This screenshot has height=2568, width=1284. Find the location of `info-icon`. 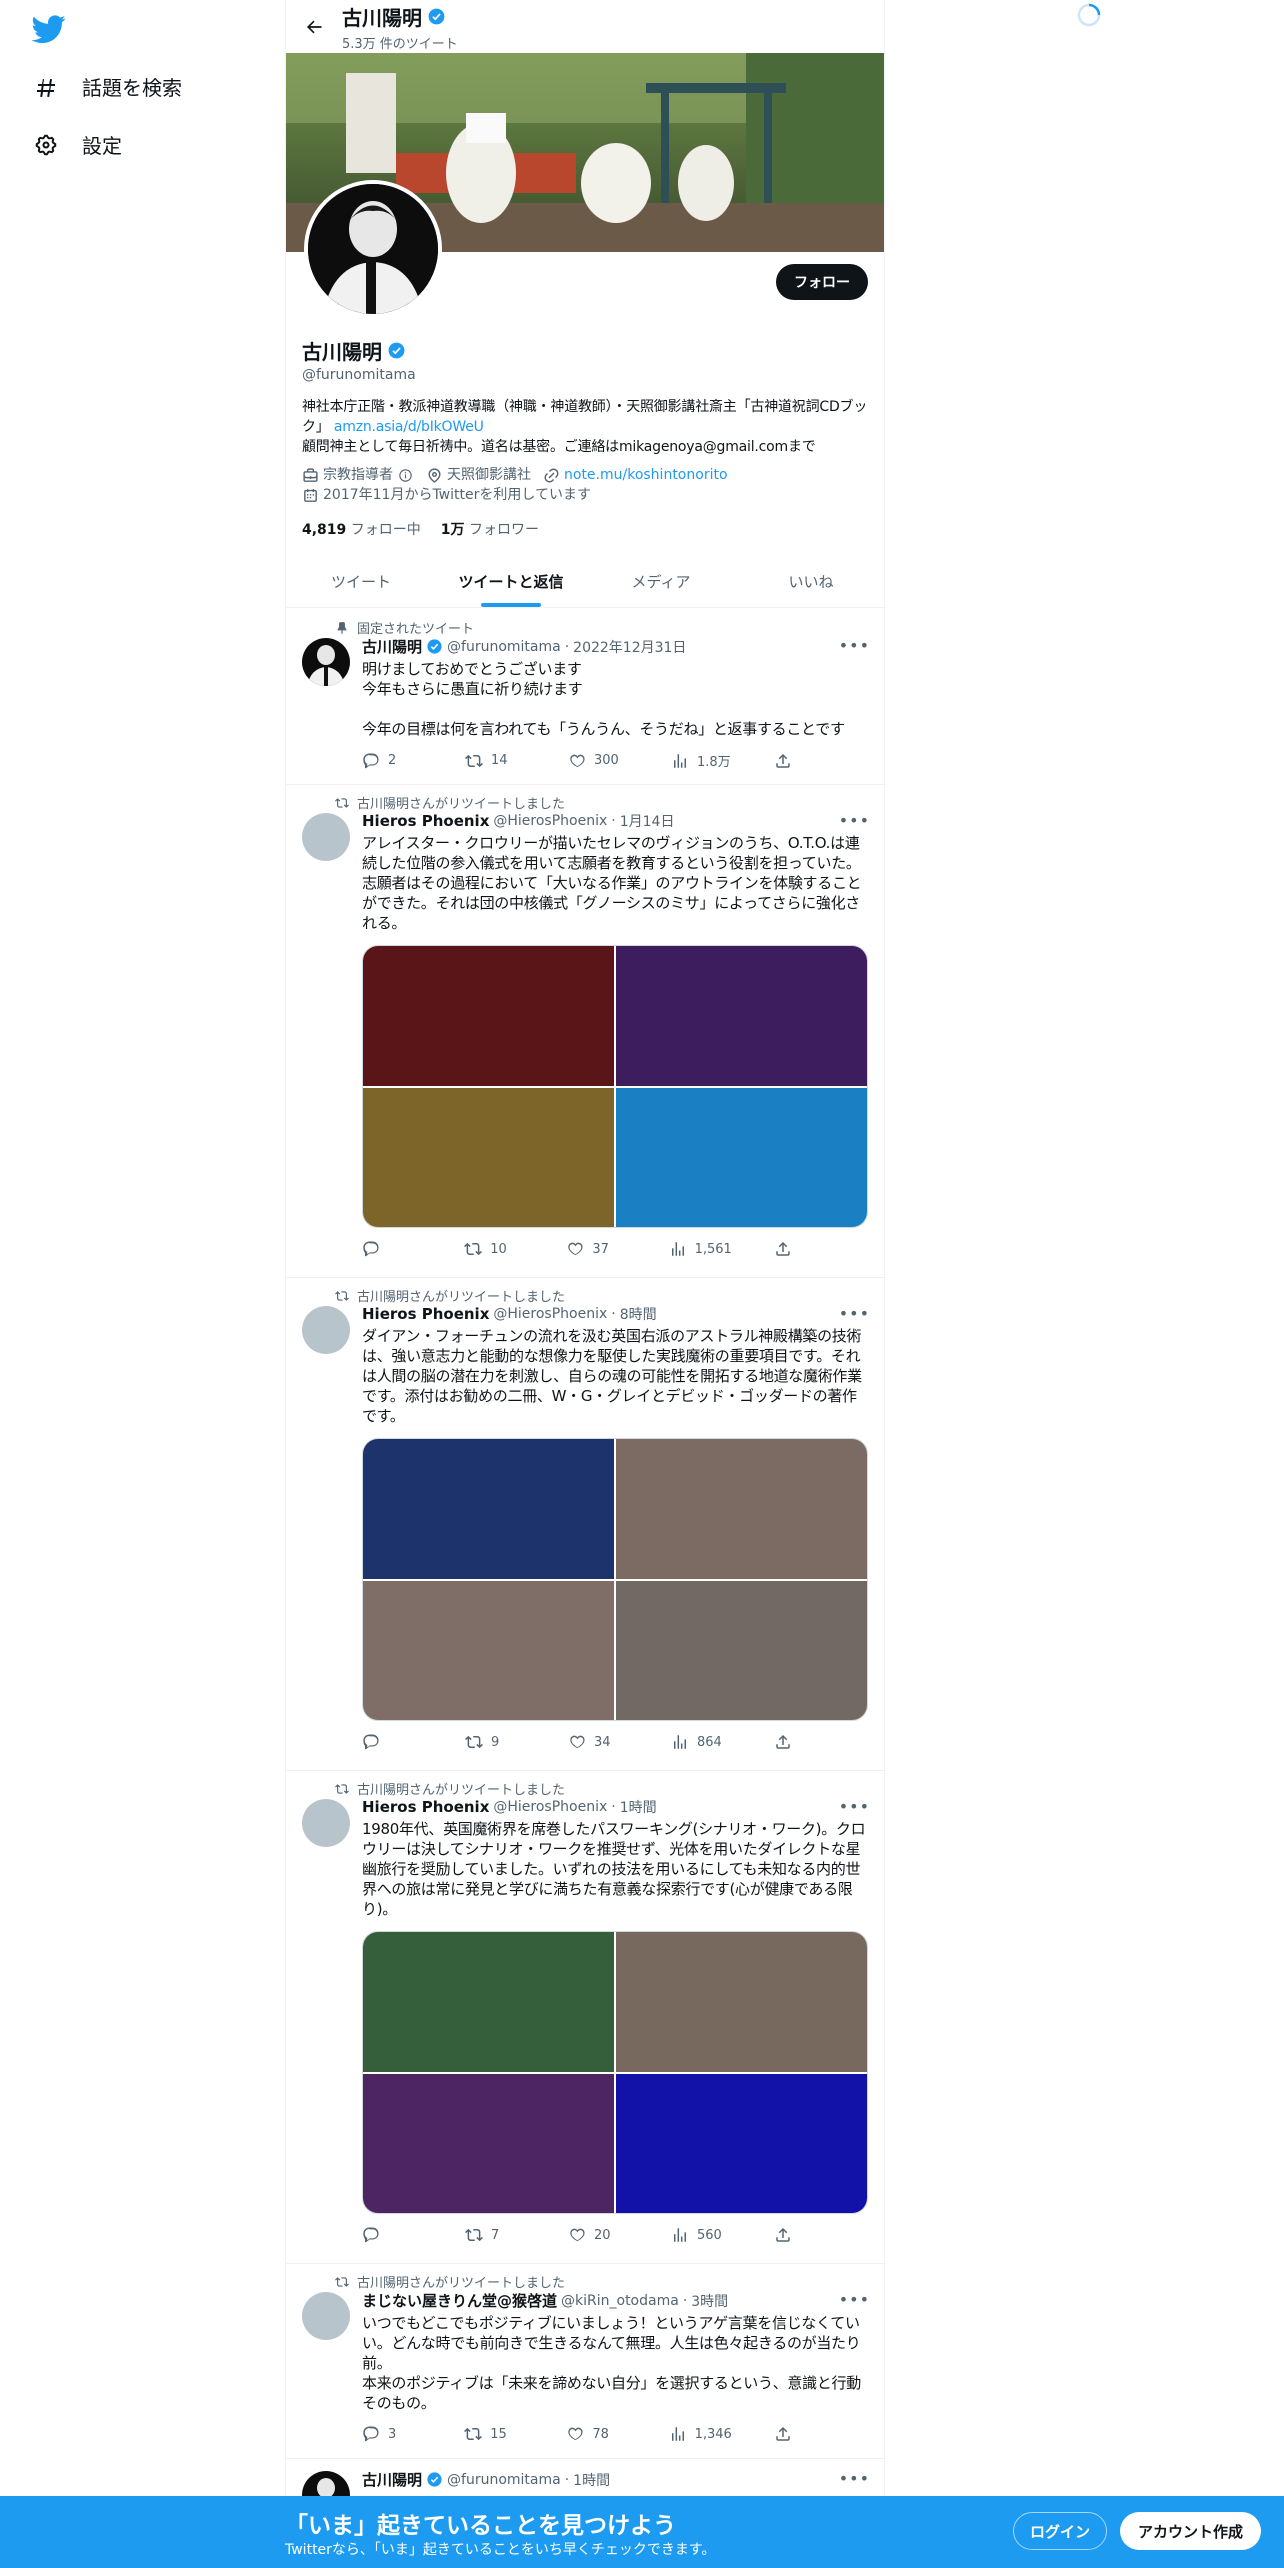

info-icon is located at coordinates (405, 475).